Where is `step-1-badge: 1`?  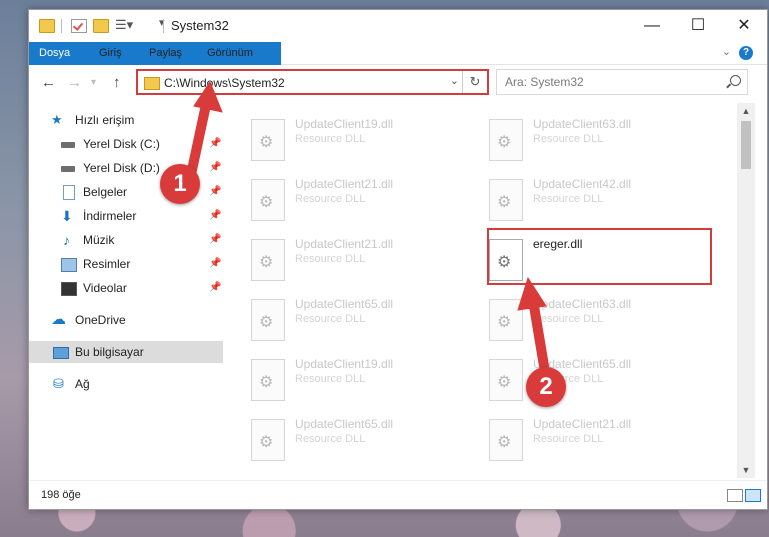 step-1-badge: 1 is located at coordinates (180, 184).